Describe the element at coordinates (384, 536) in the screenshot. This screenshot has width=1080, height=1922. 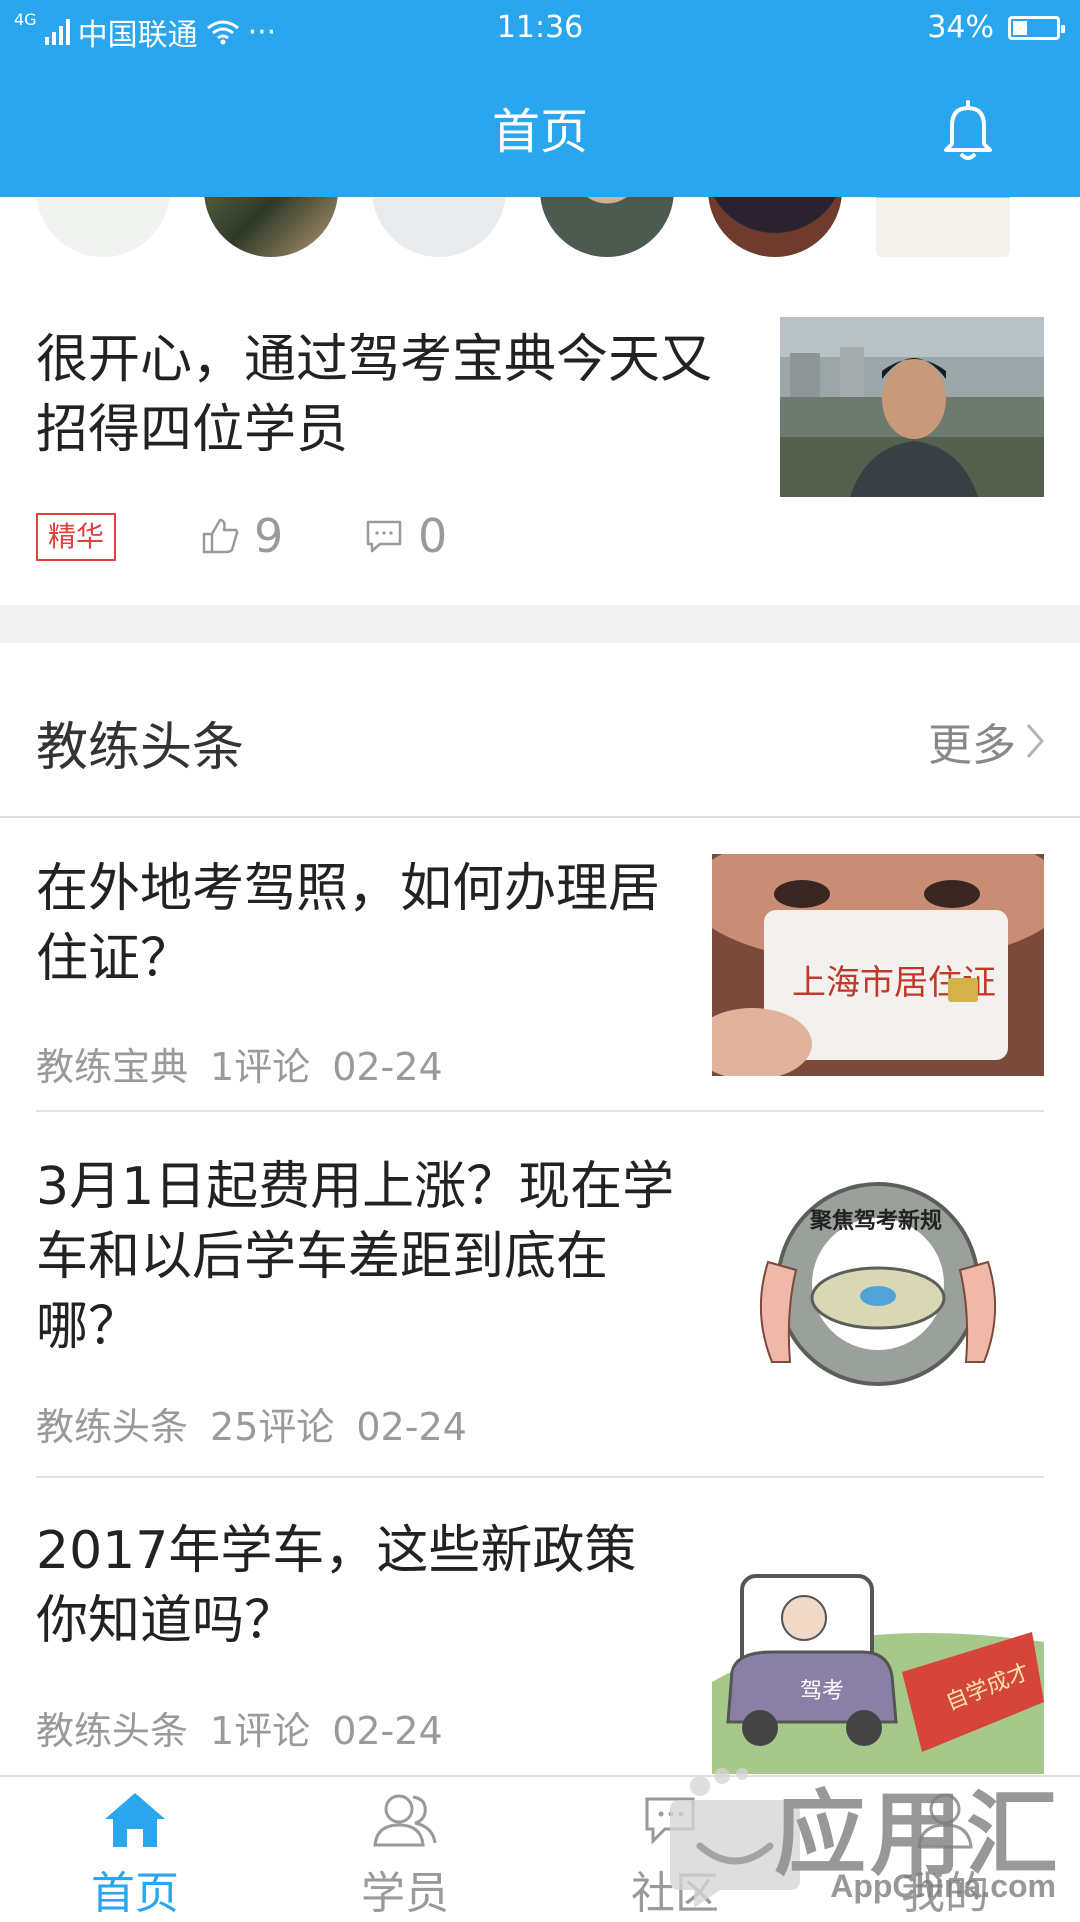
I see `comment-icon` at that location.